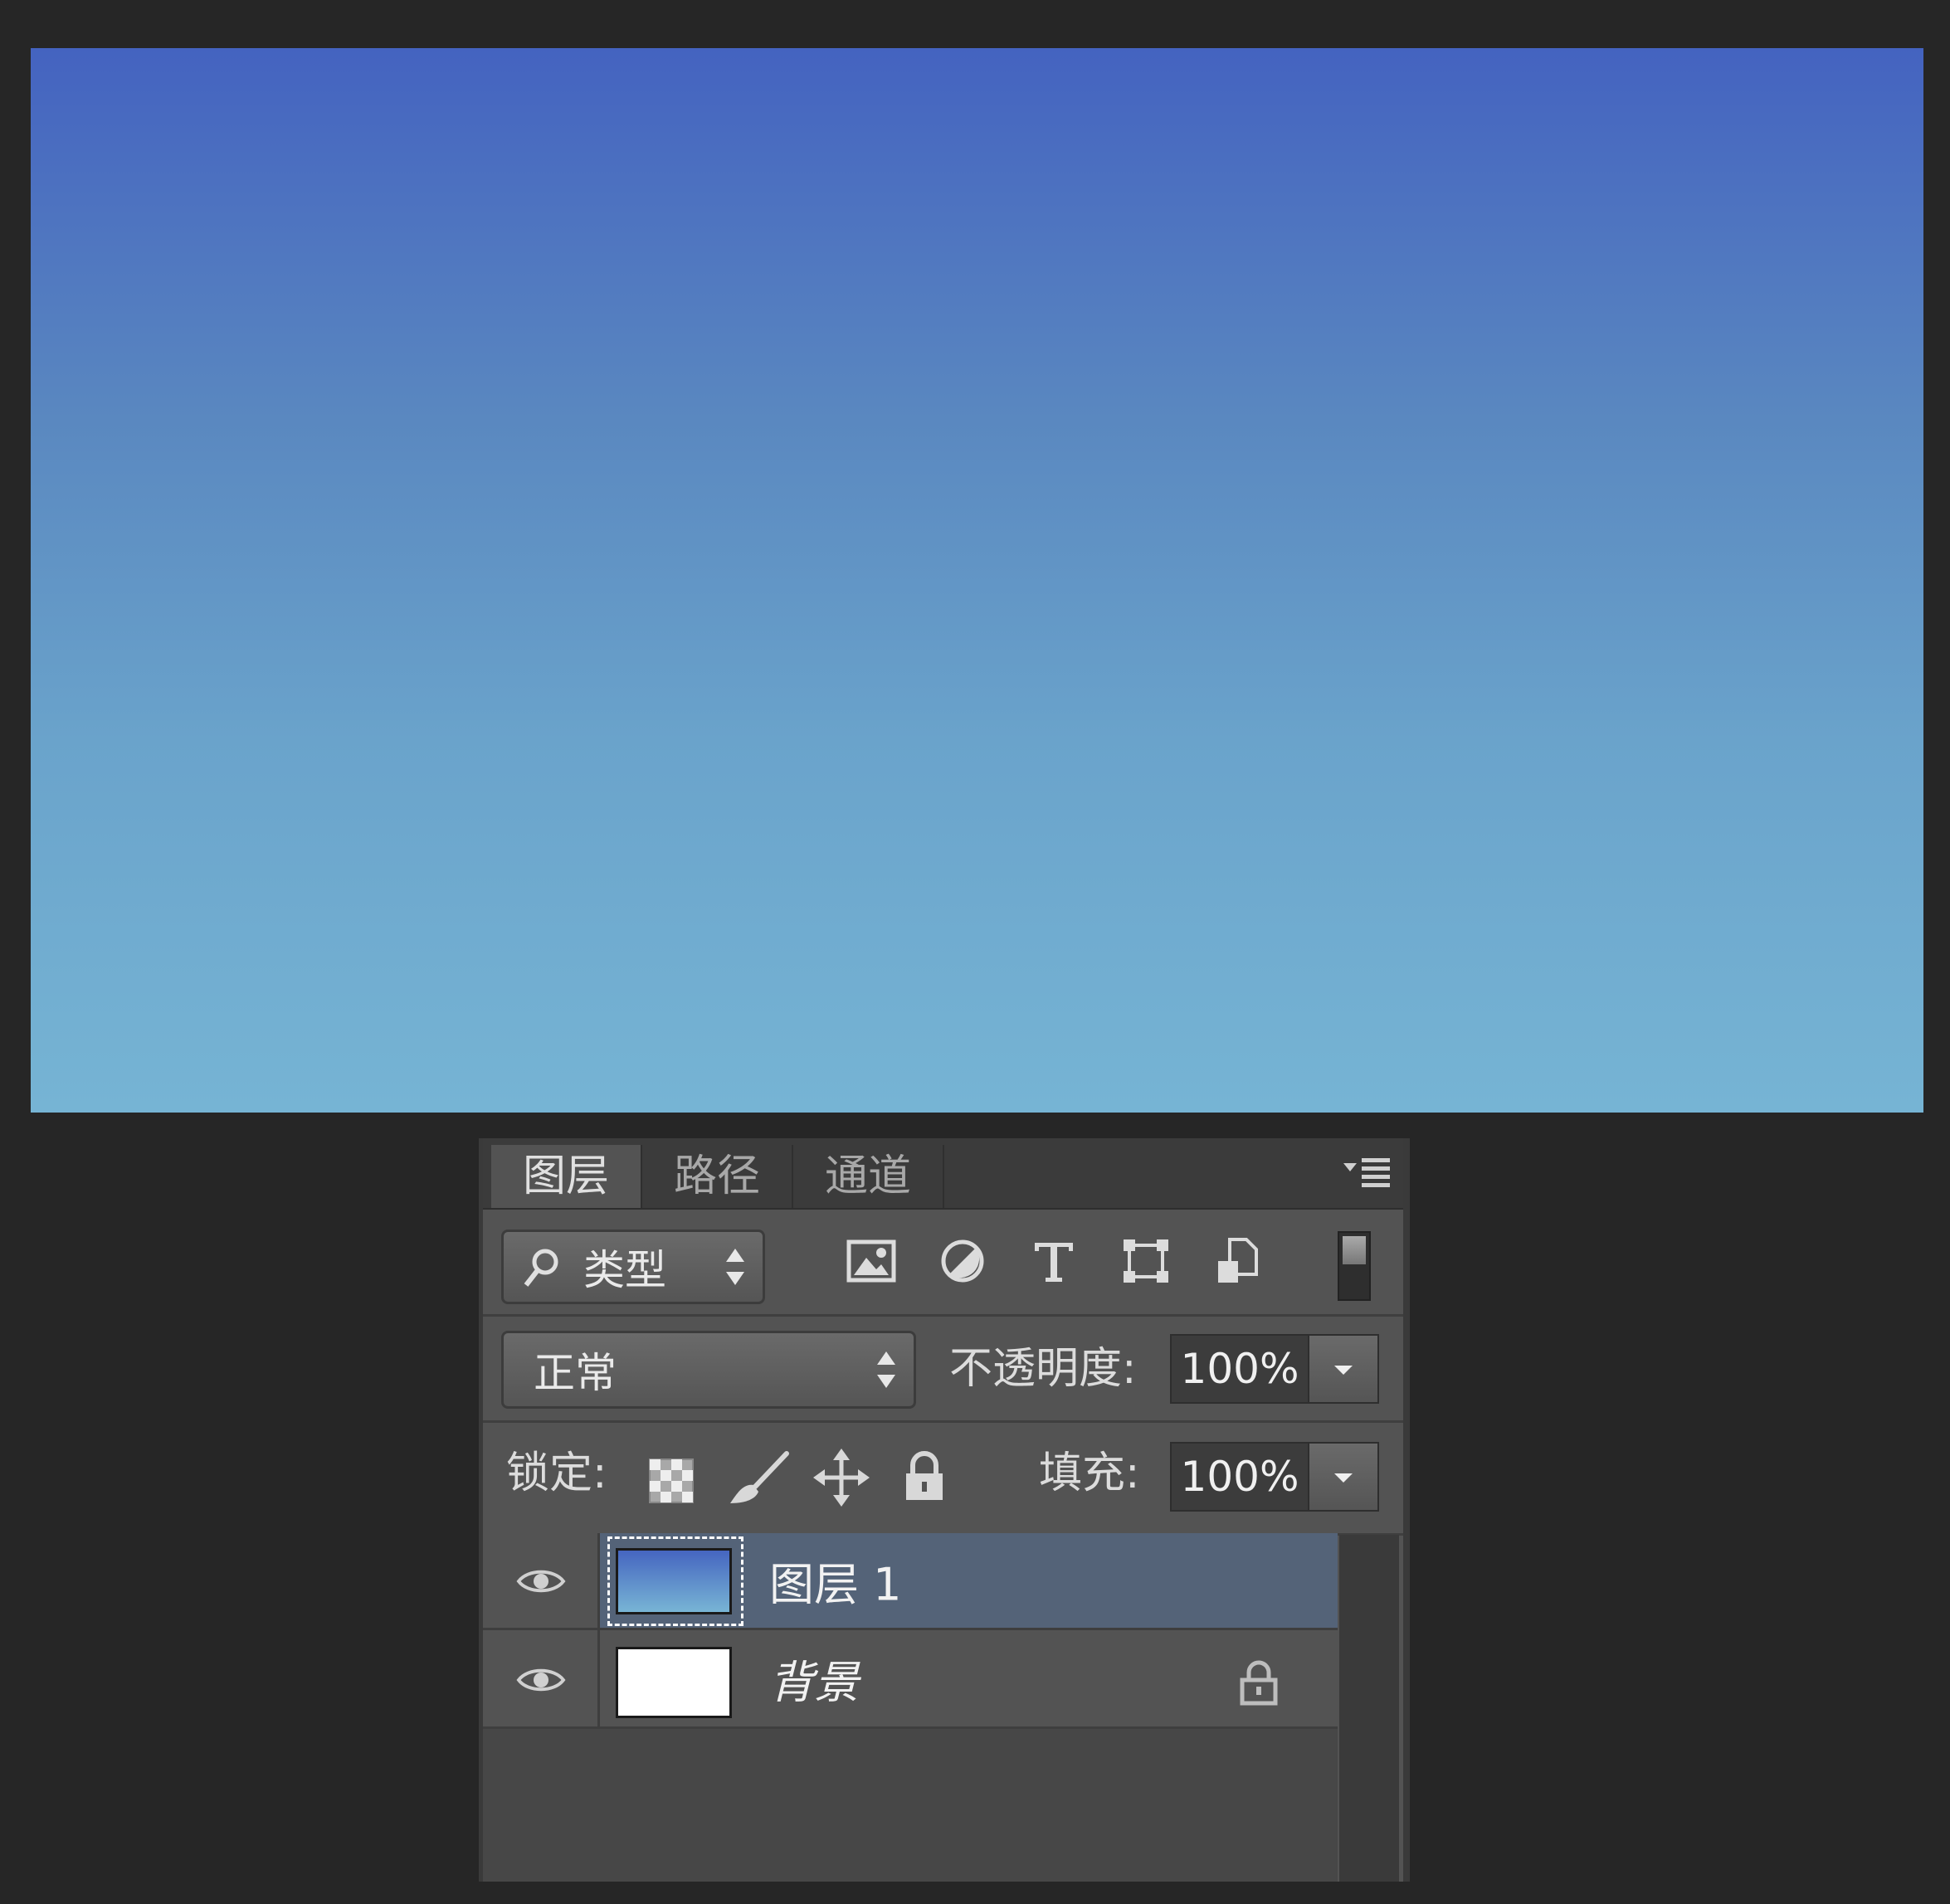 This screenshot has width=1950, height=1904. I want to click on filter-kind-select: 类型, so click(633, 1267).